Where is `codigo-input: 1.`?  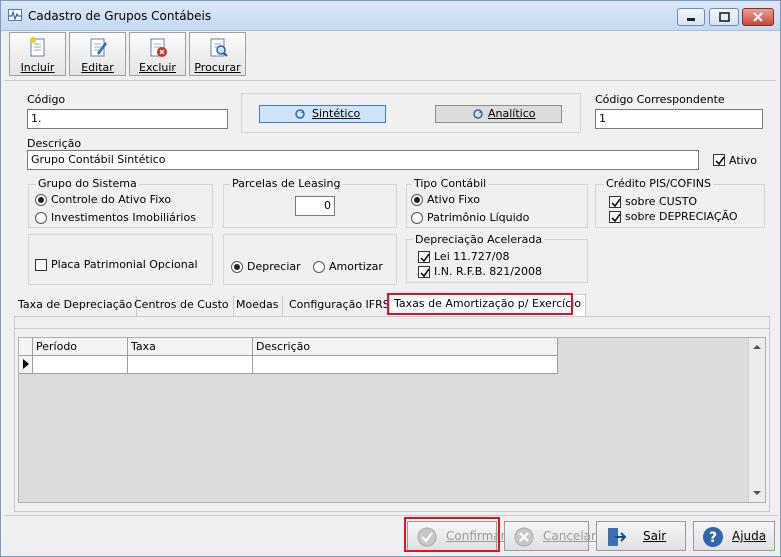
codigo-input: 1. is located at coordinates (127, 119).